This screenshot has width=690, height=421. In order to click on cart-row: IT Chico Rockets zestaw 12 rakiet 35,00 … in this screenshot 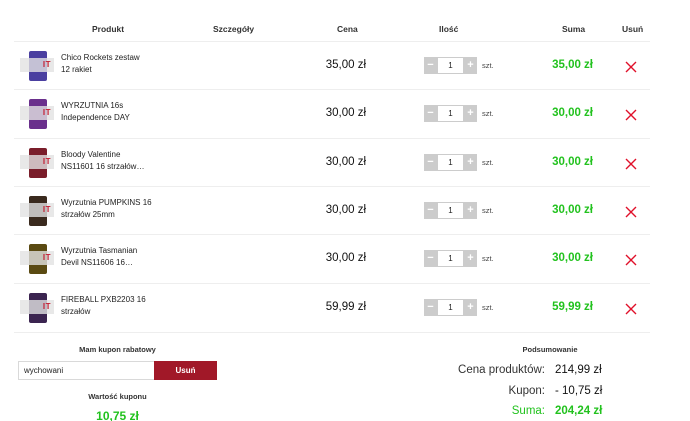, I will do `click(332, 65)`.